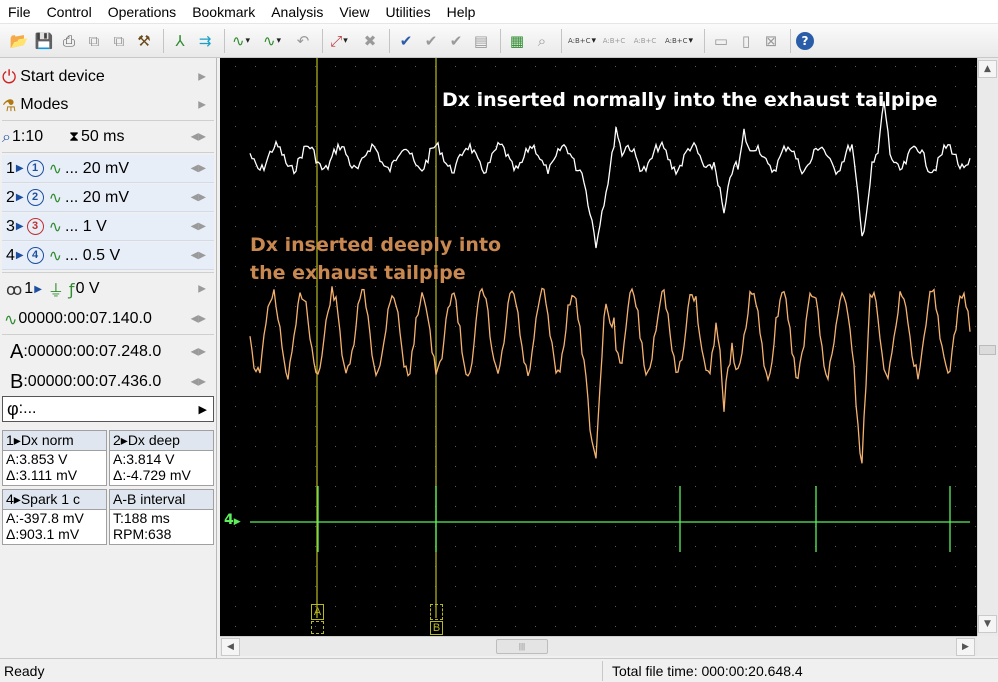 The width and height of the screenshot is (998, 682). I want to click on undo-icon: ↶, so click(303, 41).